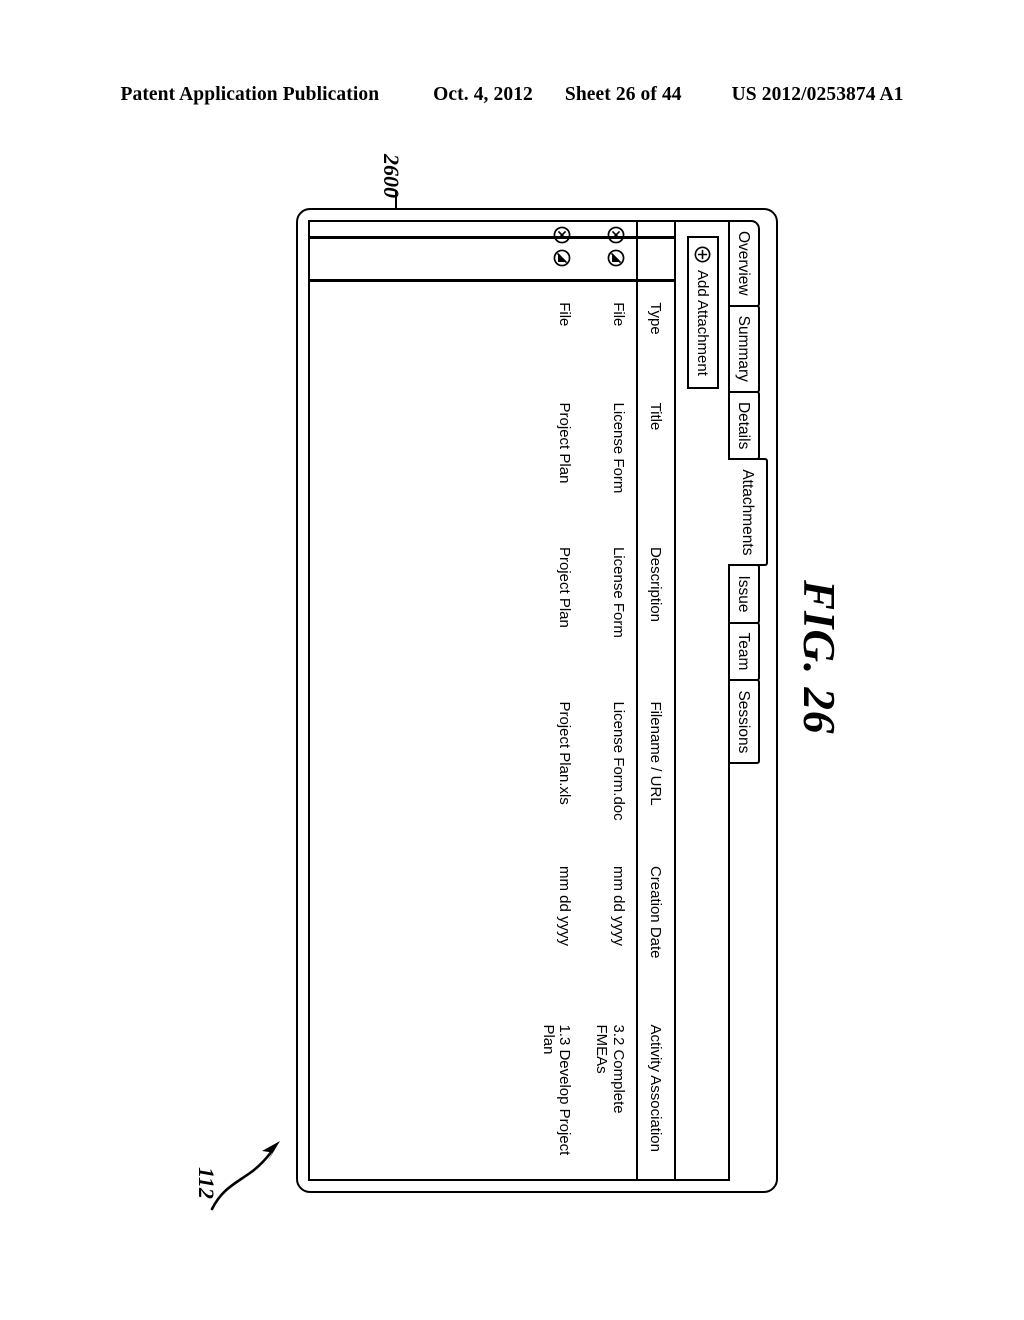 The height and width of the screenshot is (1320, 1024). Describe the element at coordinates (548, 1039) in the screenshot. I see `cell-activity-association-line2: Plan` at that location.